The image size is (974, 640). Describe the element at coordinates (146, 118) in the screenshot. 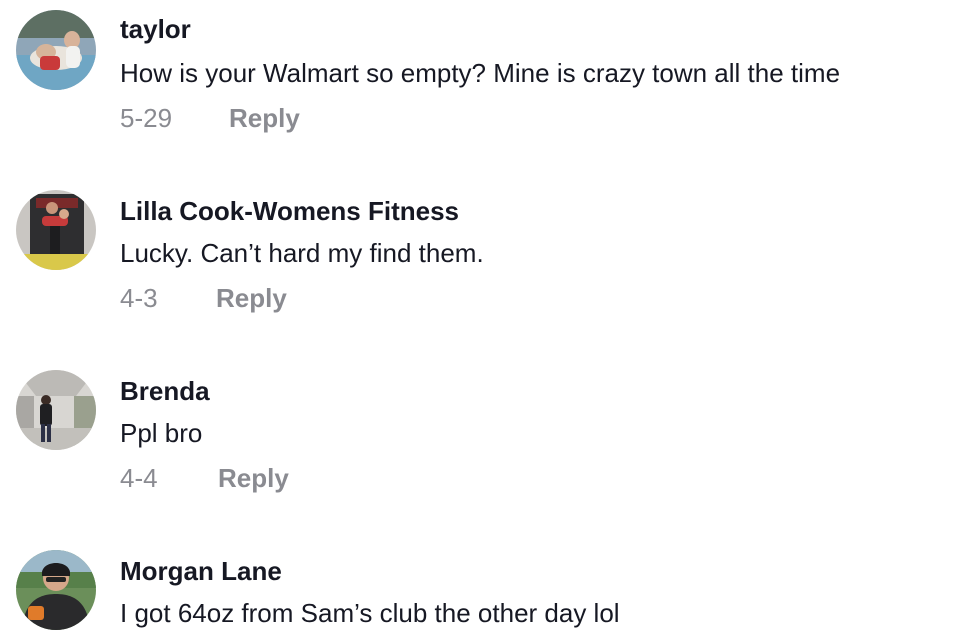

I see `comment-date: 5-29` at that location.